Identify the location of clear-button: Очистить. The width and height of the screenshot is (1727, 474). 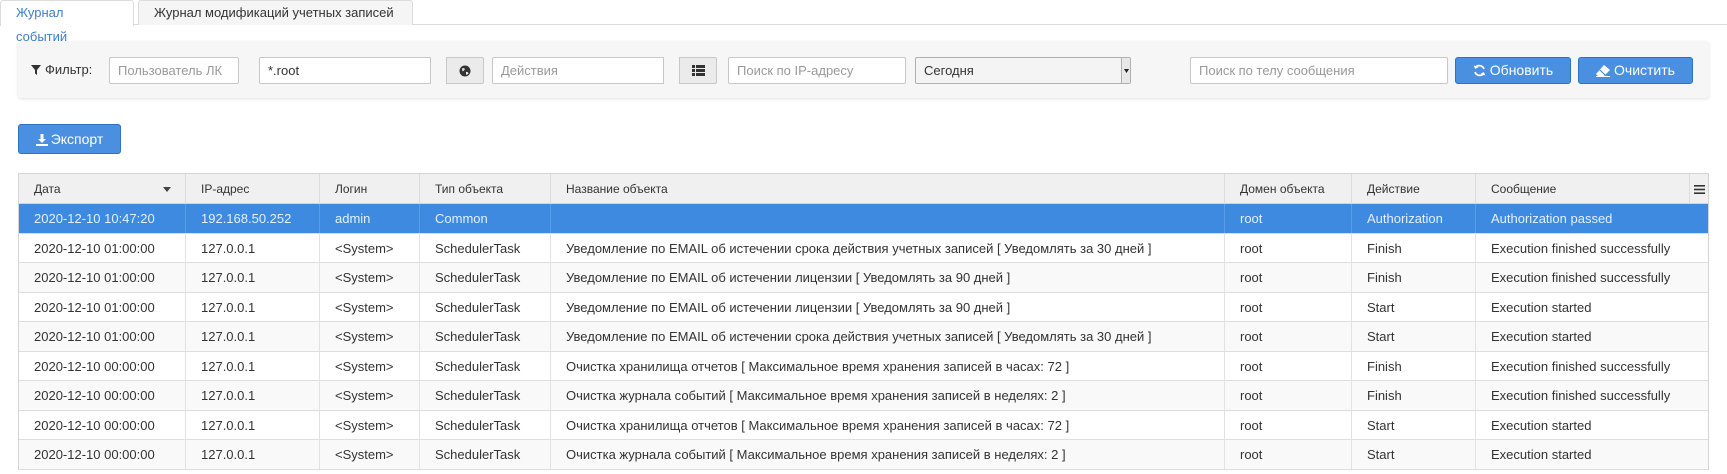
(1635, 70).